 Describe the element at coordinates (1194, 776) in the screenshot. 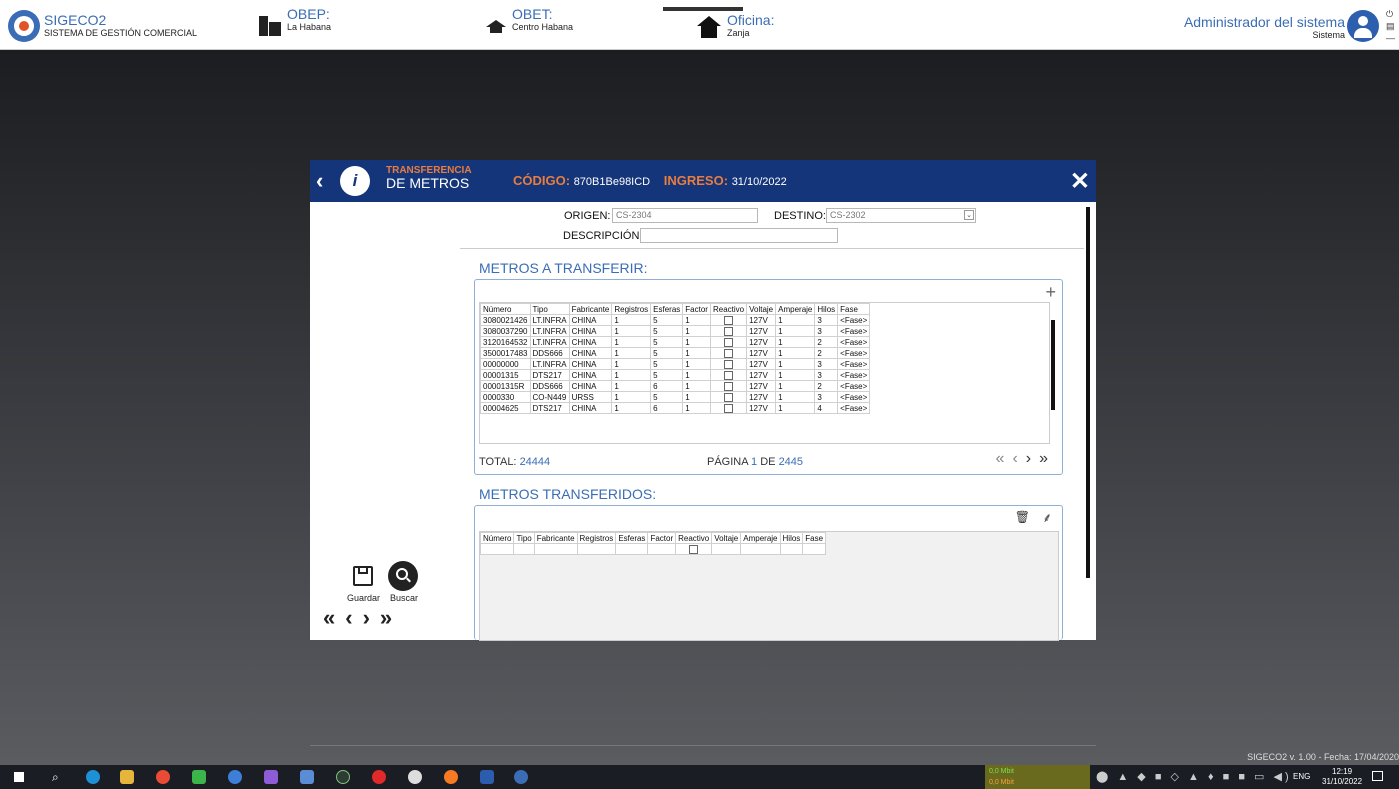

I see `tray-icons: ⬤ ▲ ◆ ■ ◇ ▲ ♦ ■ ■ ▭ ◀)` at that location.